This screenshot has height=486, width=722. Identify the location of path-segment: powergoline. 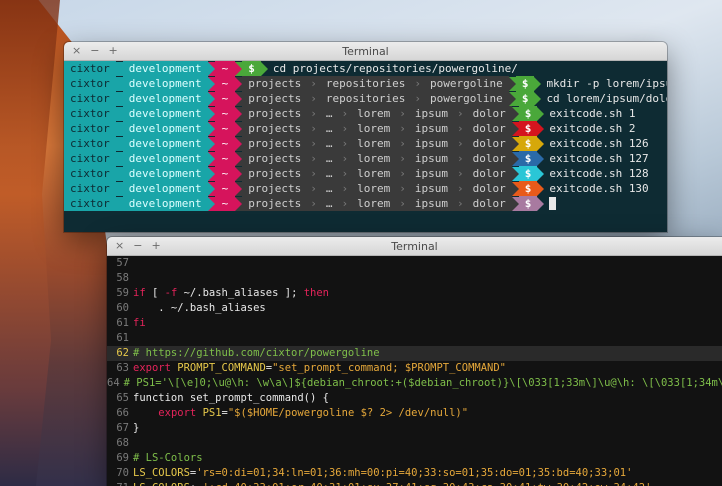
(466, 83).